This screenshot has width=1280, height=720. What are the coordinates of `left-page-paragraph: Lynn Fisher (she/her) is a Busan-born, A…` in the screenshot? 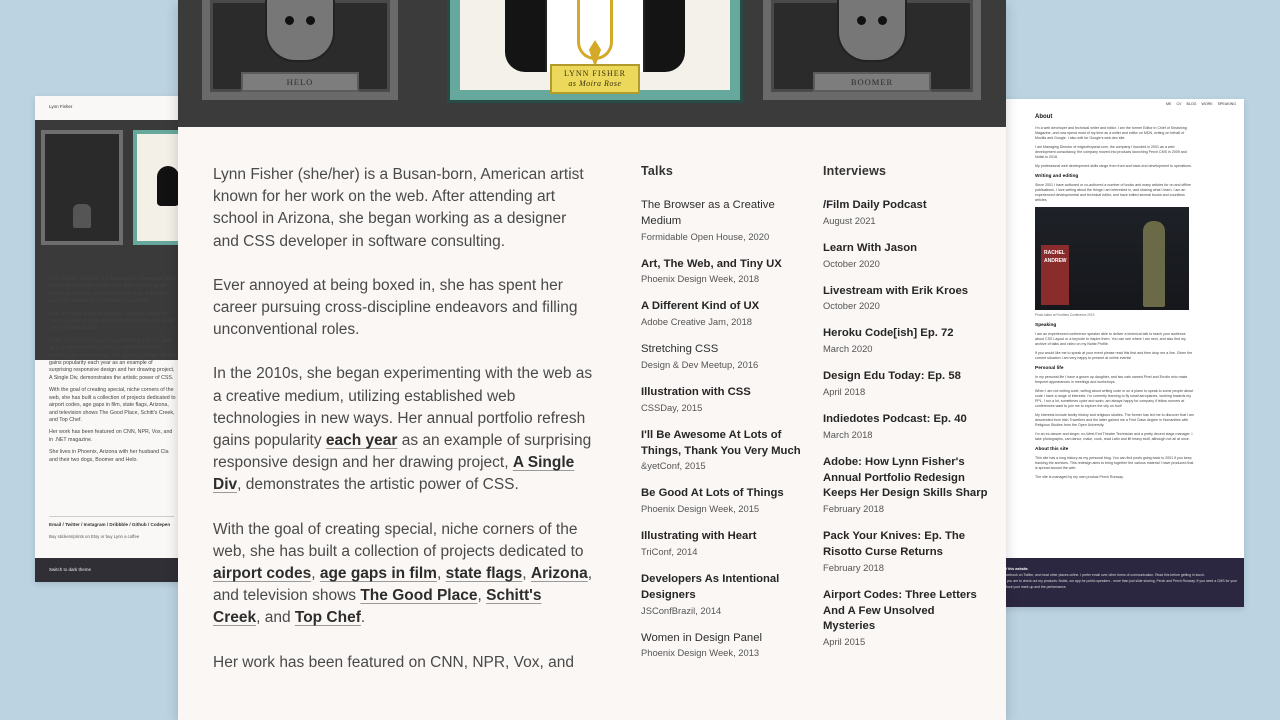 It's located at (112, 290).